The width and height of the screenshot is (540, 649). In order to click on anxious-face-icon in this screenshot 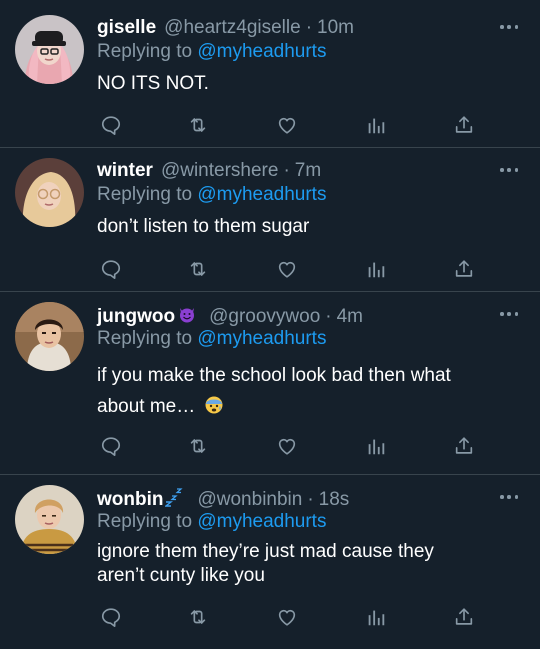, I will do `click(214, 409)`.